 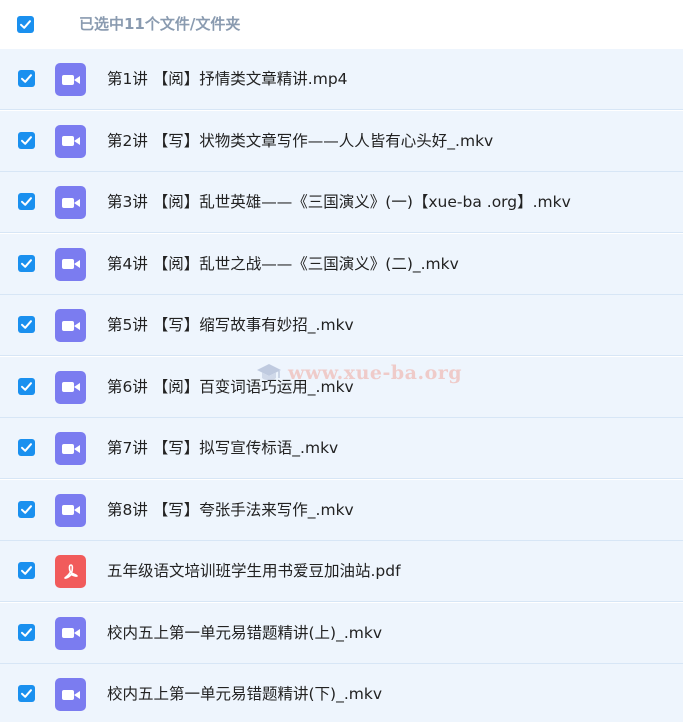 I want to click on file-row: 第2讲 【写】状物类文章写作——人人皆有心头好_.mkv, so click(x=341, y=141).